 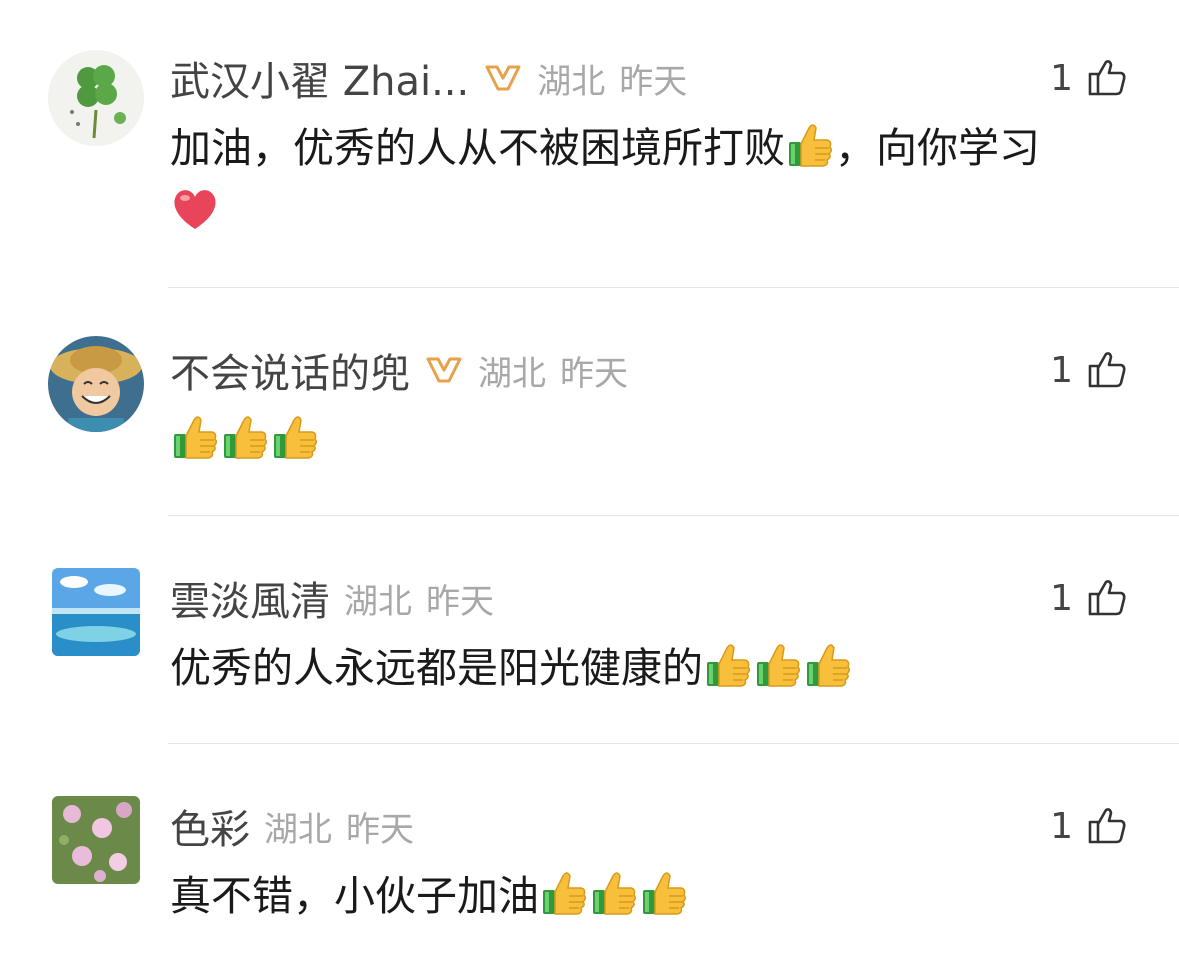 I want to click on comment-header: 不会说话的兜 湖北 昨天, so click(x=399, y=370).